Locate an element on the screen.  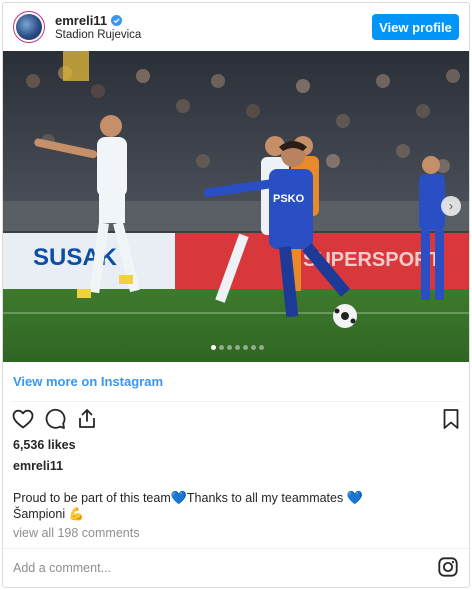
caption-line-2: Šampioni is located at coordinates (39, 514).